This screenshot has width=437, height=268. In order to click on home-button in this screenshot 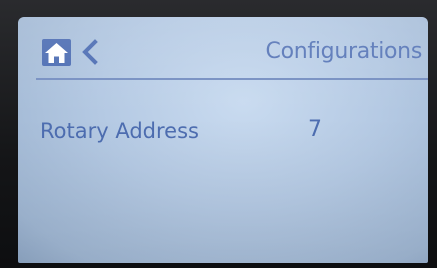, I will do `click(56, 52)`.